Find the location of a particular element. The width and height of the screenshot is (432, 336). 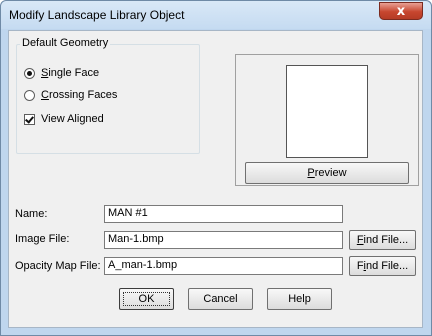

ok-button: OK is located at coordinates (146, 299).